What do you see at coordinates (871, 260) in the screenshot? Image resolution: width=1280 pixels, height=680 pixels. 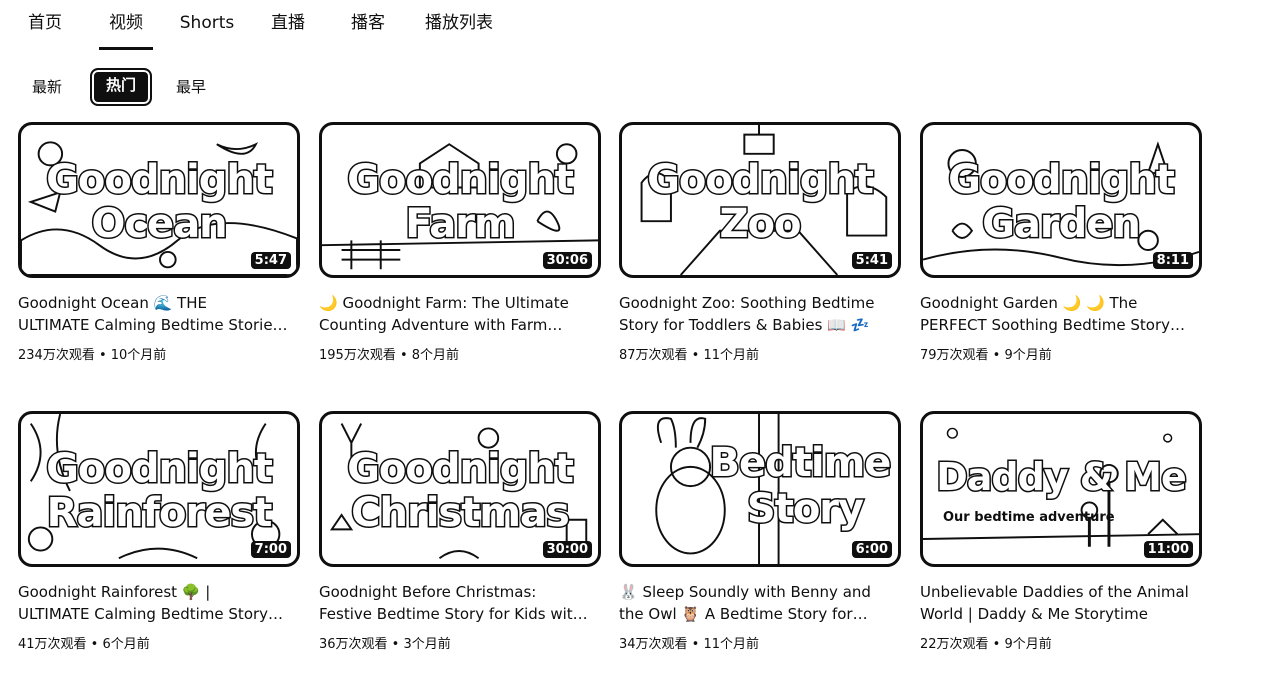 I see `duration-badge: 5:41` at bounding box center [871, 260].